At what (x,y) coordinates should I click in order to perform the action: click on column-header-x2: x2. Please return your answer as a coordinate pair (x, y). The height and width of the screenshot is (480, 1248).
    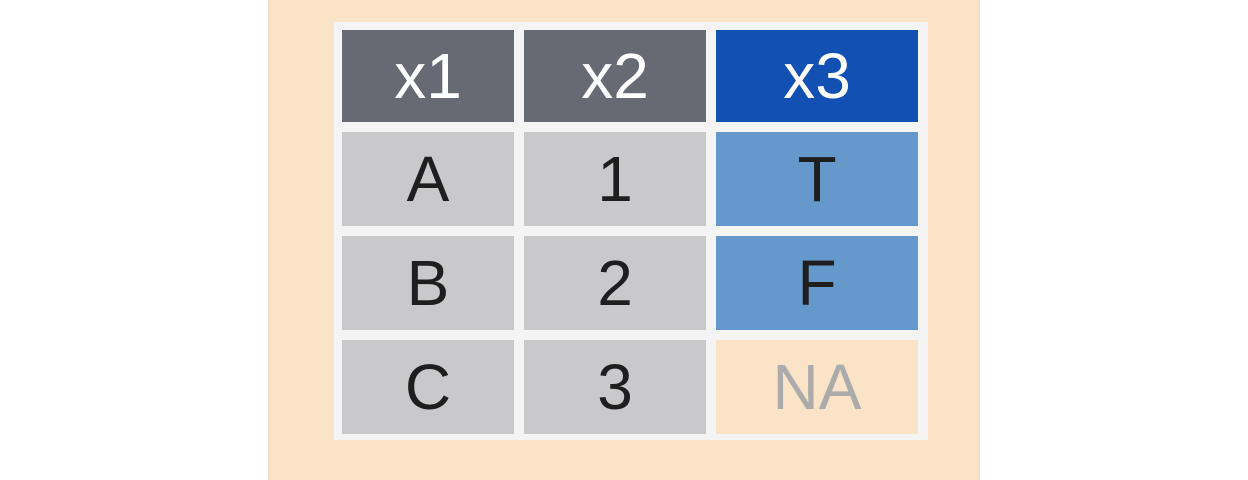
    Looking at the image, I should click on (615, 76).